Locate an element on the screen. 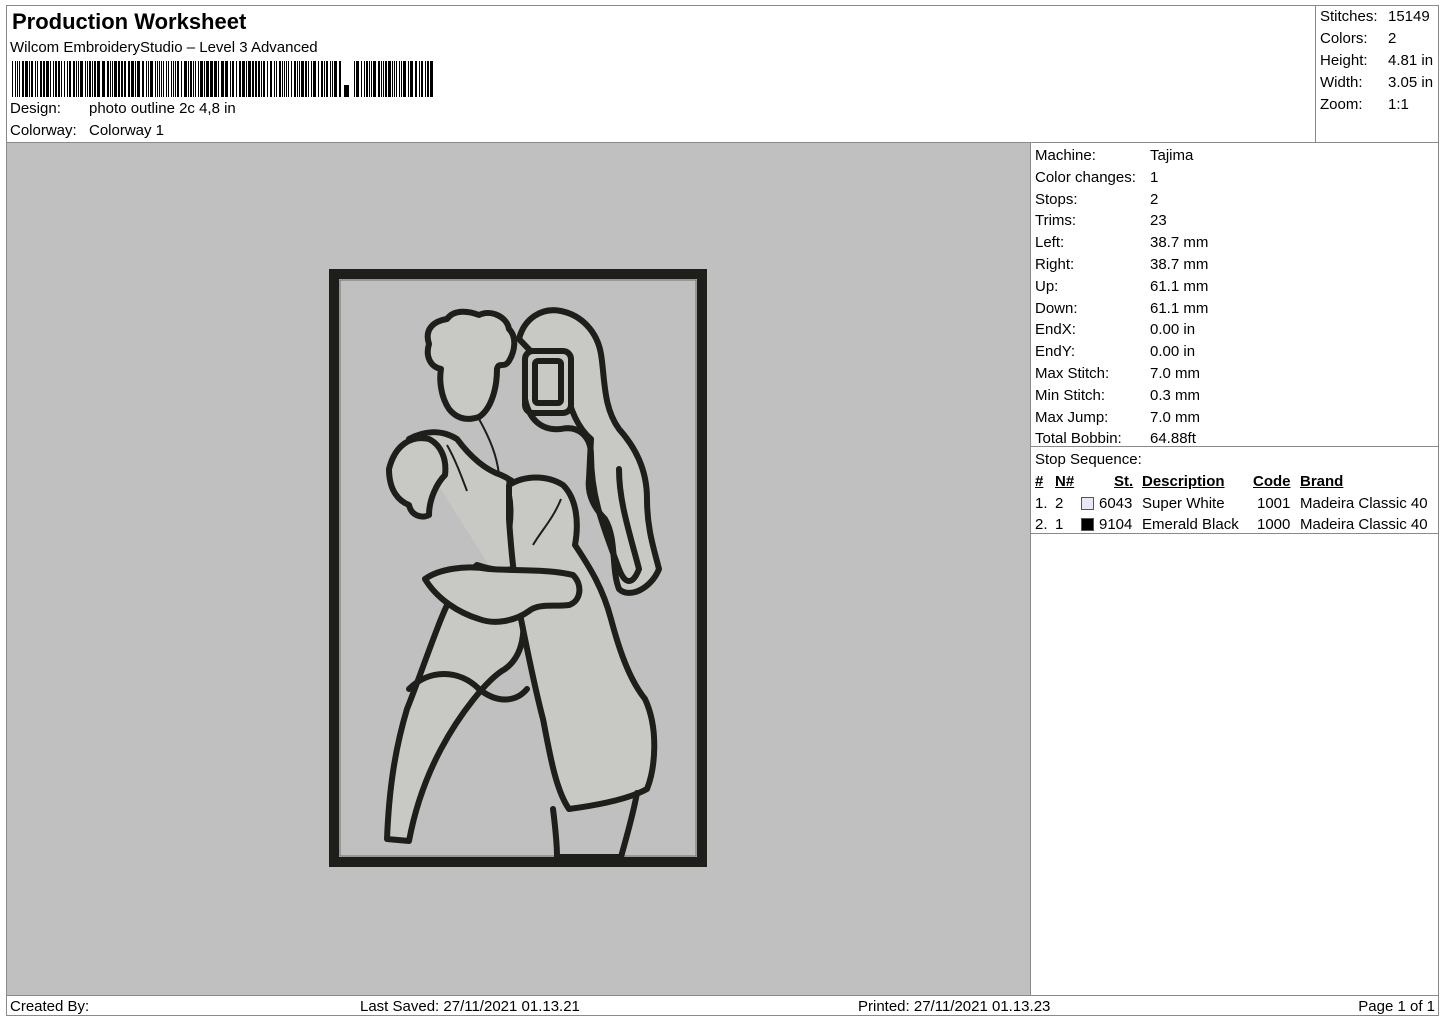 The width and height of the screenshot is (1445, 1021). machine-info-label: Right: is located at coordinates (1055, 264).